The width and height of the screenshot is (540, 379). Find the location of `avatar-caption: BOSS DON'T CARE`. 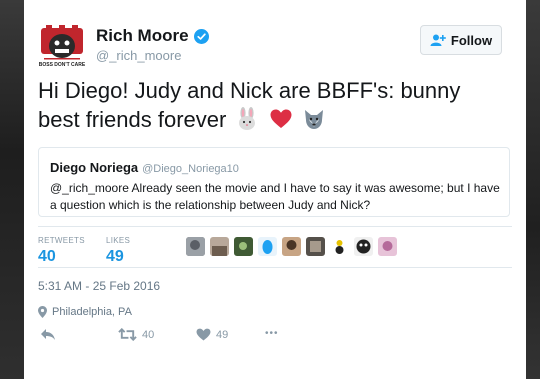

avatar-caption: BOSS DON'T CARE is located at coordinates (62, 65).